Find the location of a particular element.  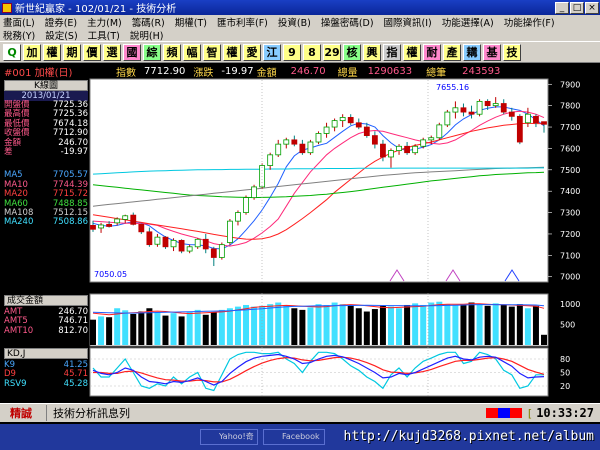

toolbar-button-10: 智 is located at coordinates (212, 52).